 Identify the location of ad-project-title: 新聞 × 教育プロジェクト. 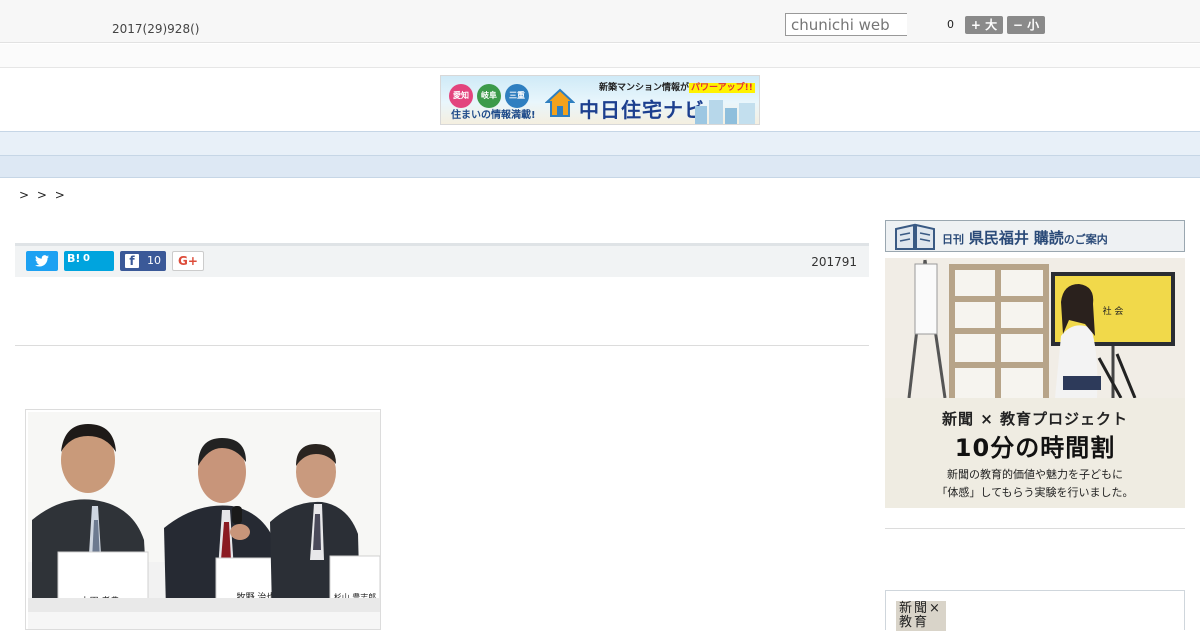
(1034, 419).